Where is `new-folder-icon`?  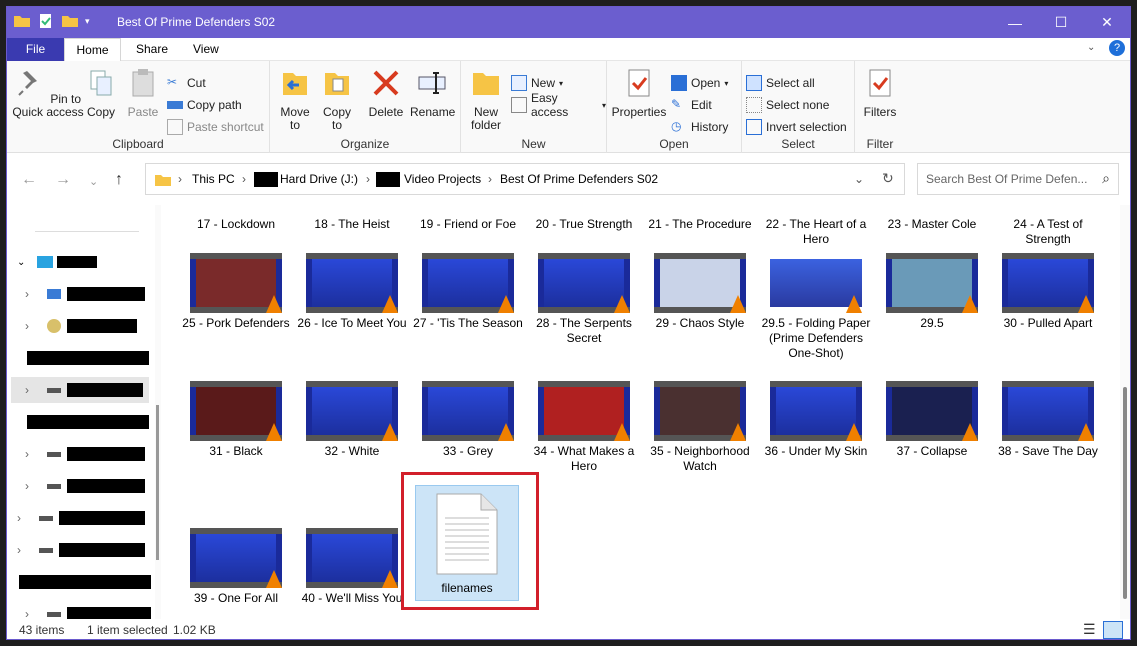
new-folder-icon is located at coordinates (70, 21).